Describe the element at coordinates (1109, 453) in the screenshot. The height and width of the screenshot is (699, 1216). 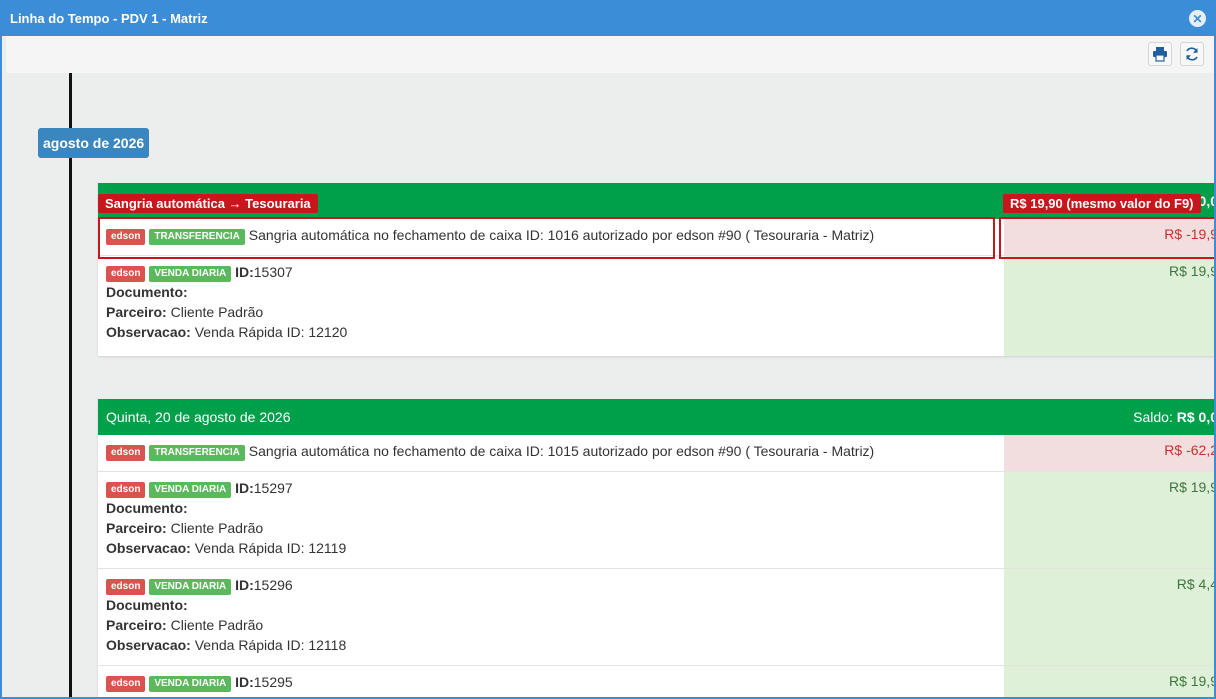
I see `entry-amount: R$ -62,2` at that location.